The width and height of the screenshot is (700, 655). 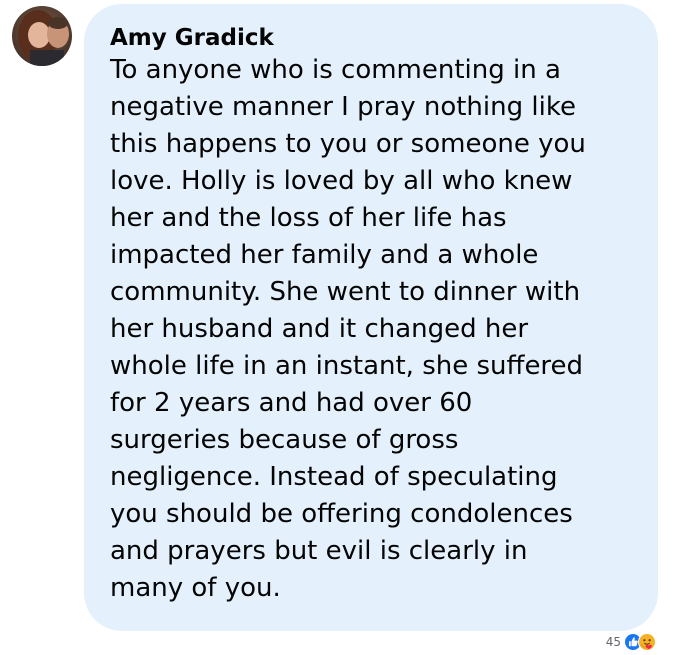 I want to click on comment-line: you should be offering condolences, so click(x=341, y=514).